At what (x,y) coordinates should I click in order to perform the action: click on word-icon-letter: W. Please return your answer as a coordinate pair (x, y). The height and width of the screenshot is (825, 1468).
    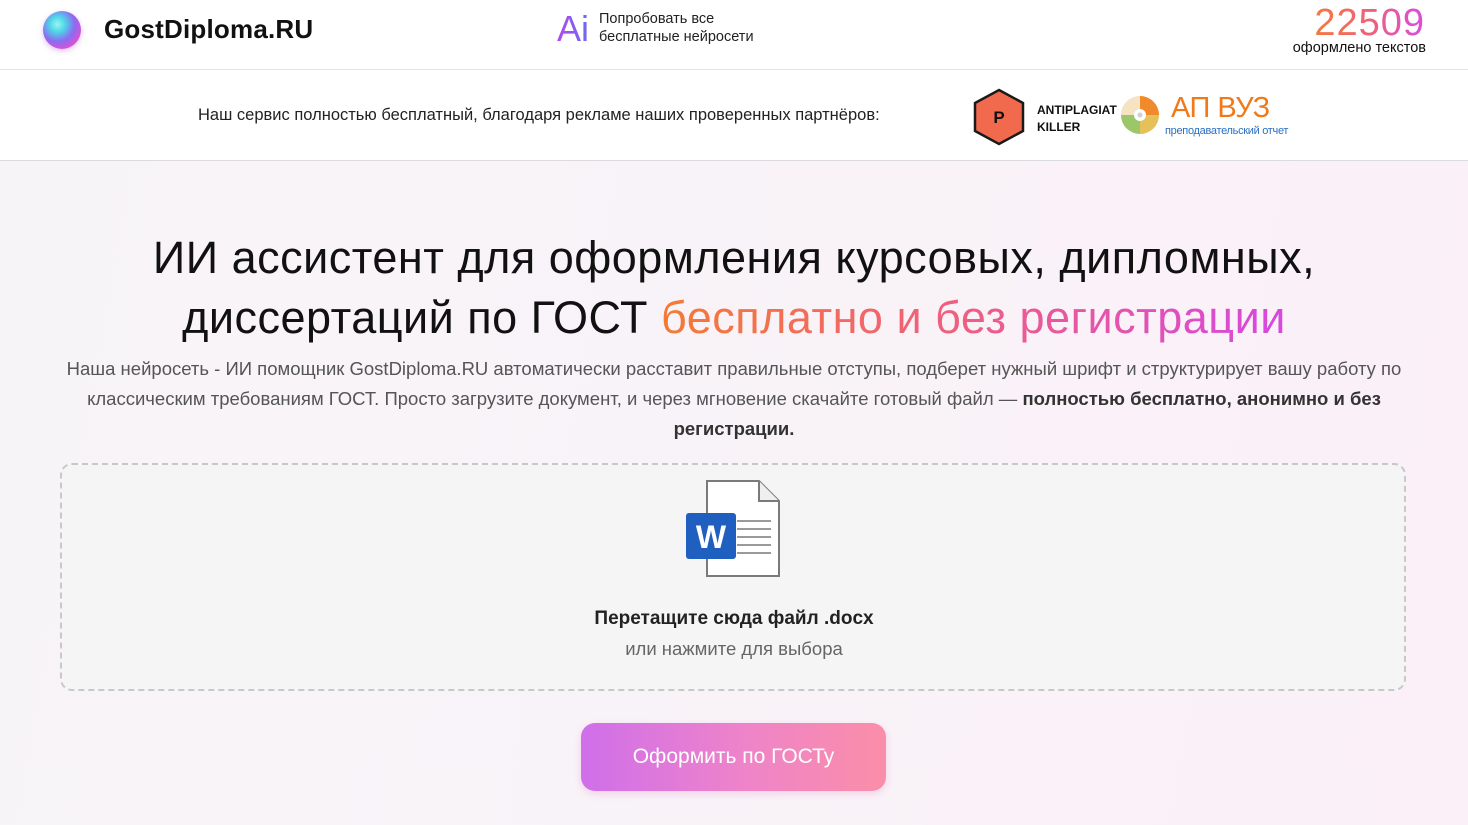
    Looking at the image, I should click on (711, 537).